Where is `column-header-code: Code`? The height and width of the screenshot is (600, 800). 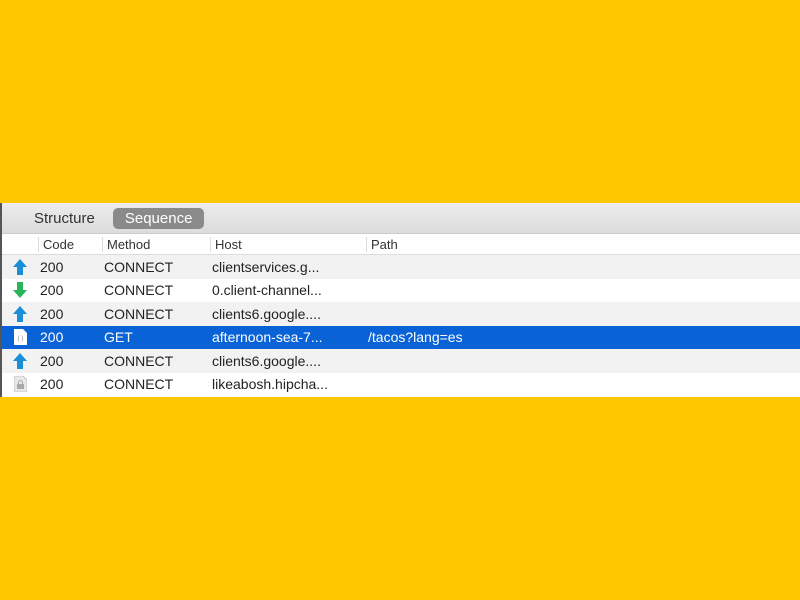 column-header-code: Code is located at coordinates (70, 244).